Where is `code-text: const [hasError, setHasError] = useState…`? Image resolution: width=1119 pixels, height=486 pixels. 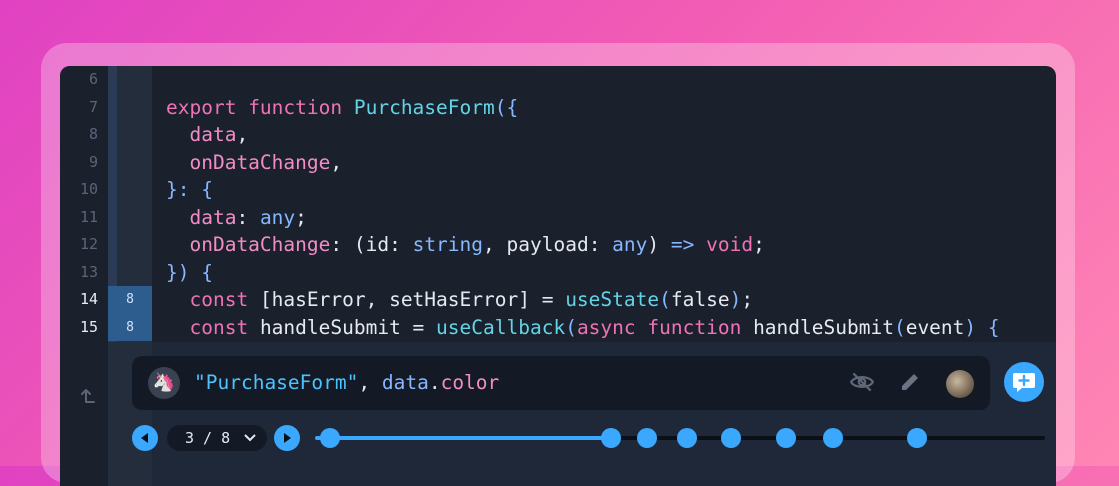 code-text: const [hasError, setHasError] = useState… is located at coordinates (471, 299).